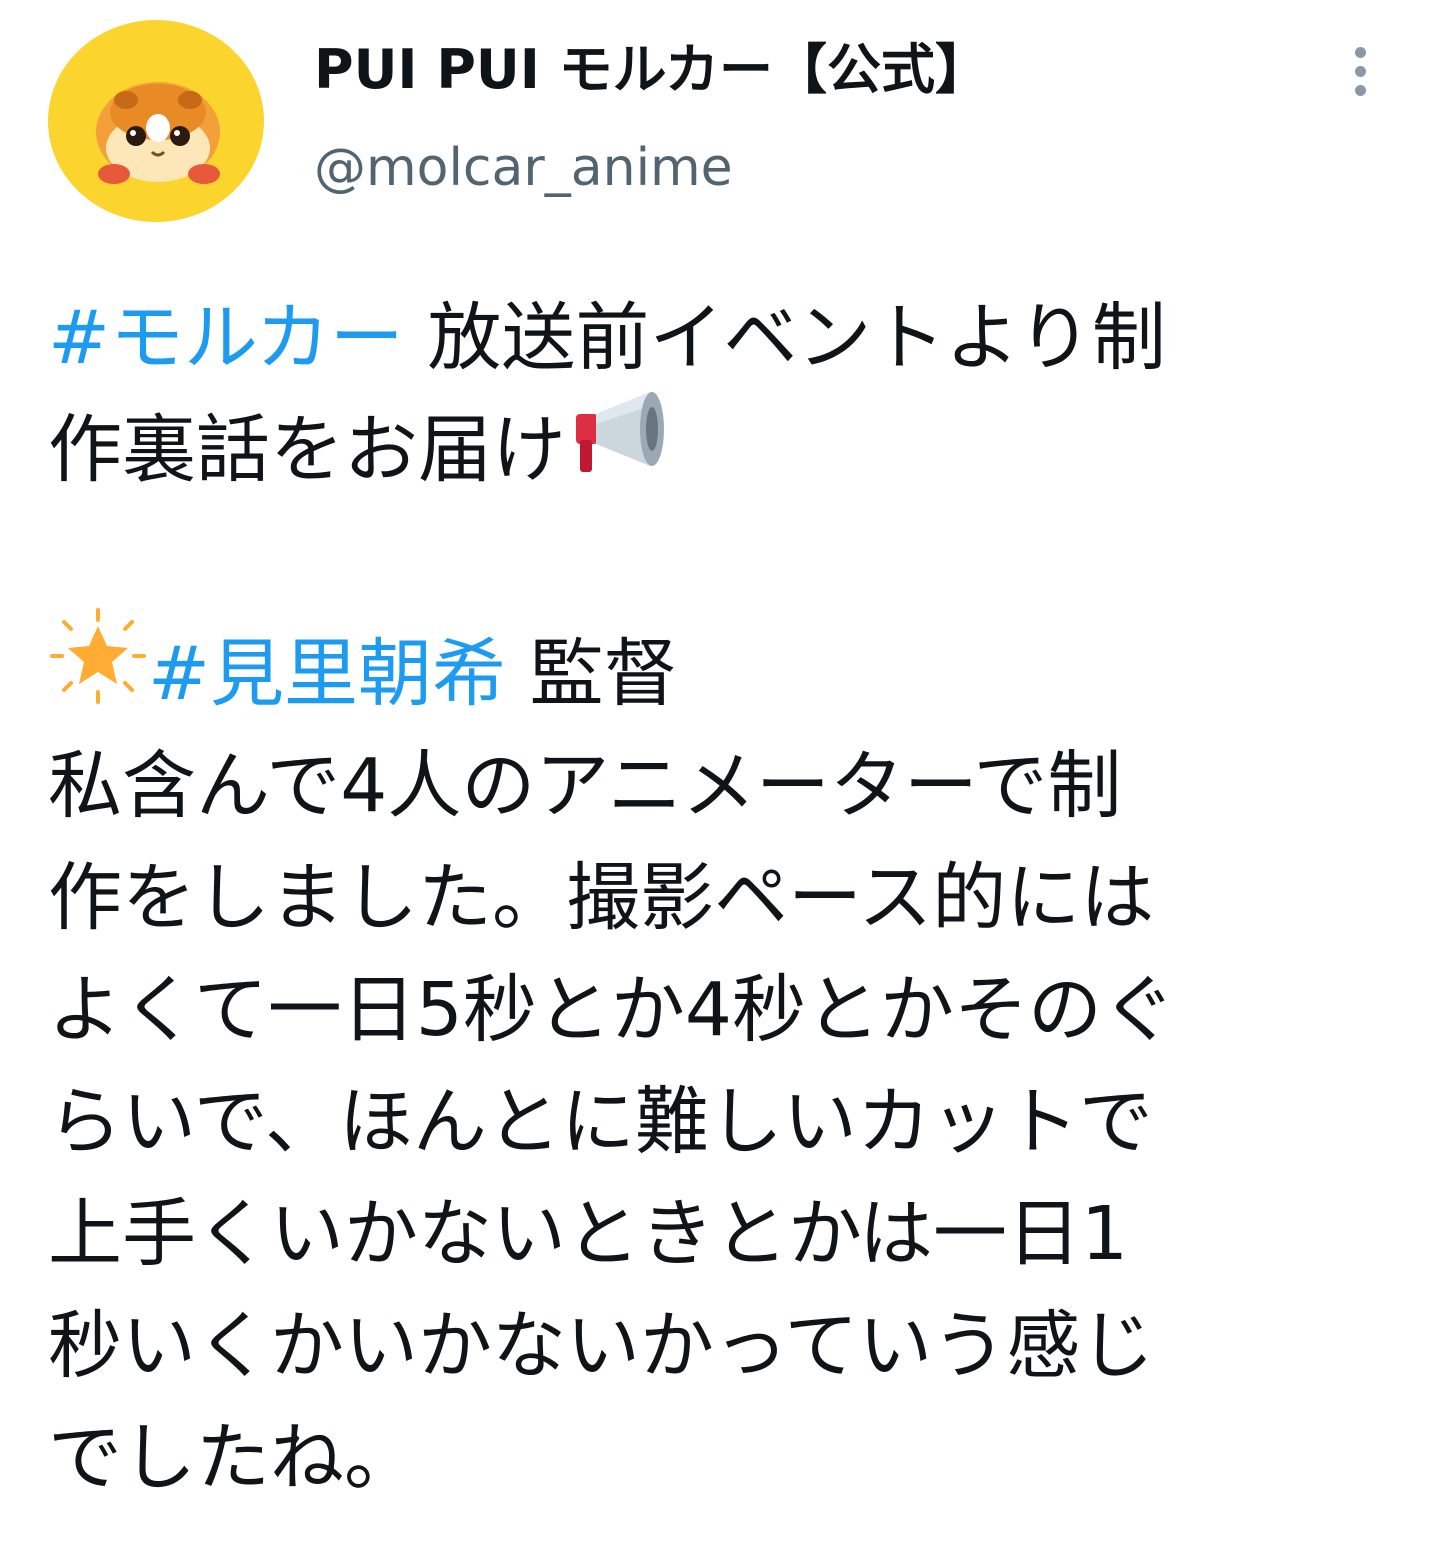  I want to click on molcar-avatar-image, so click(158, 133).